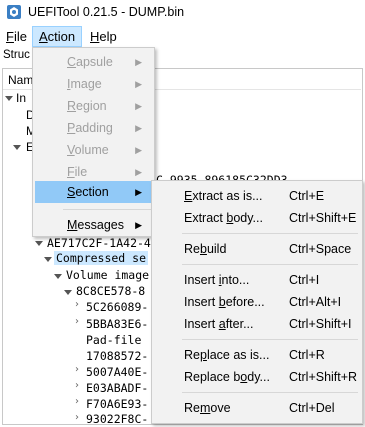  What do you see at coordinates (207, 408) in the screenshot?
I see `menu-item-label: Remove` at bounding box center [207, 408].